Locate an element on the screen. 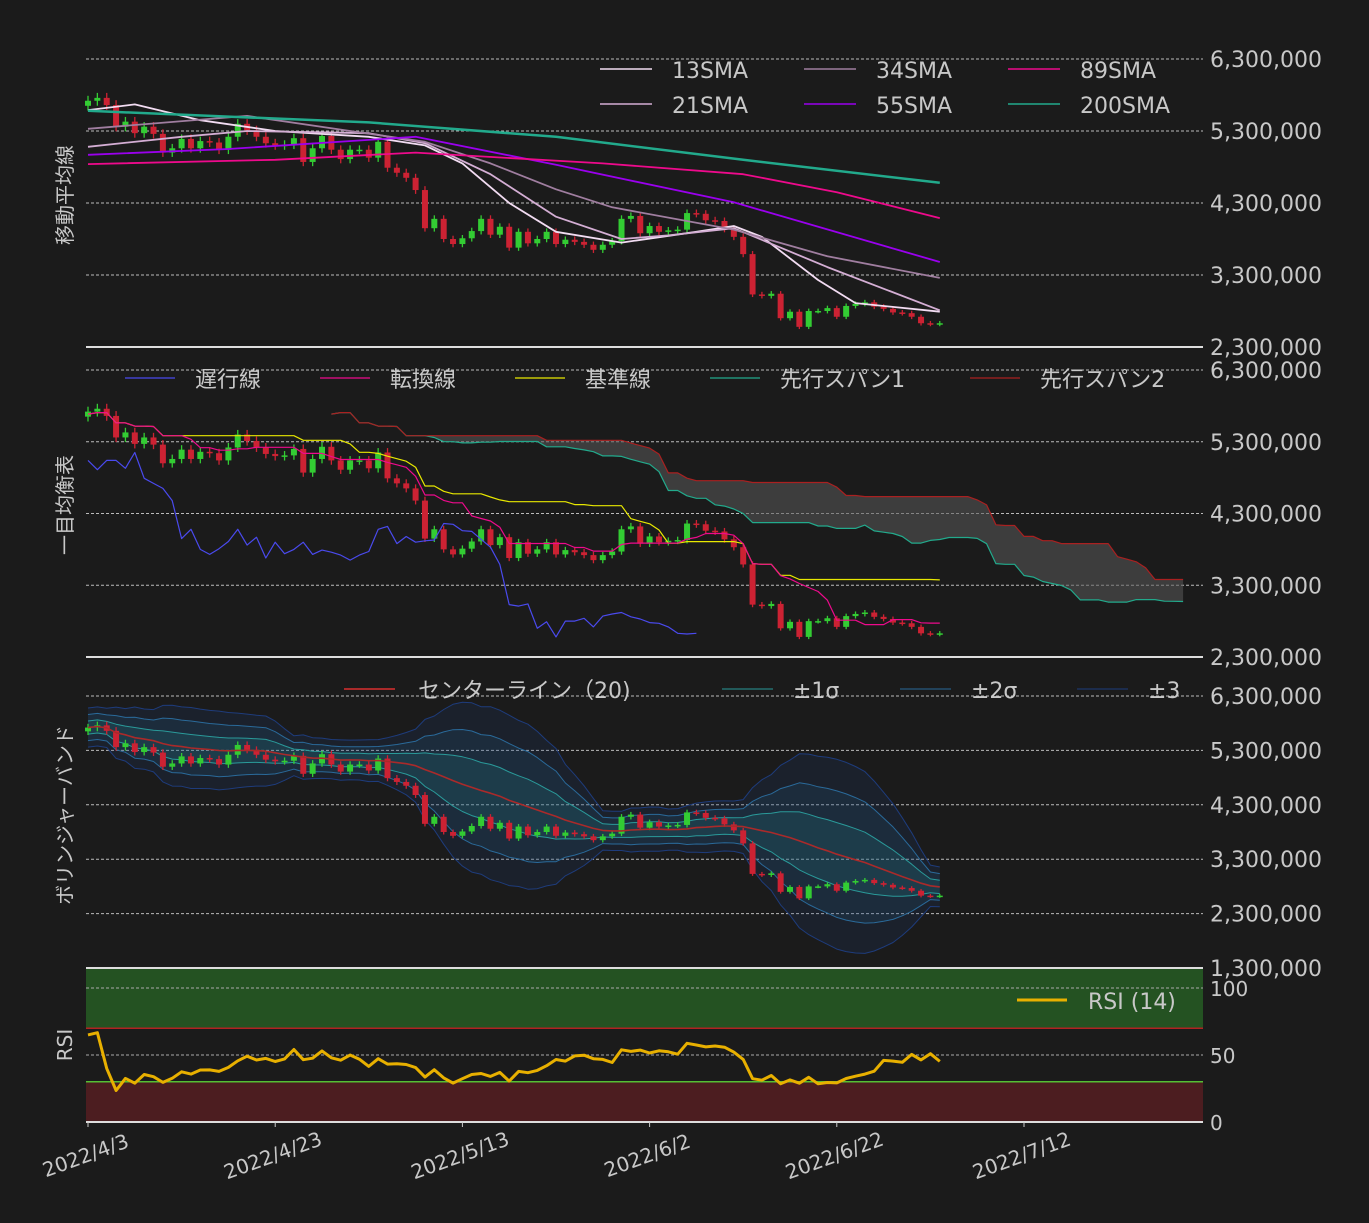  legend-label: 転換線 is located at coordinates (423, 380).